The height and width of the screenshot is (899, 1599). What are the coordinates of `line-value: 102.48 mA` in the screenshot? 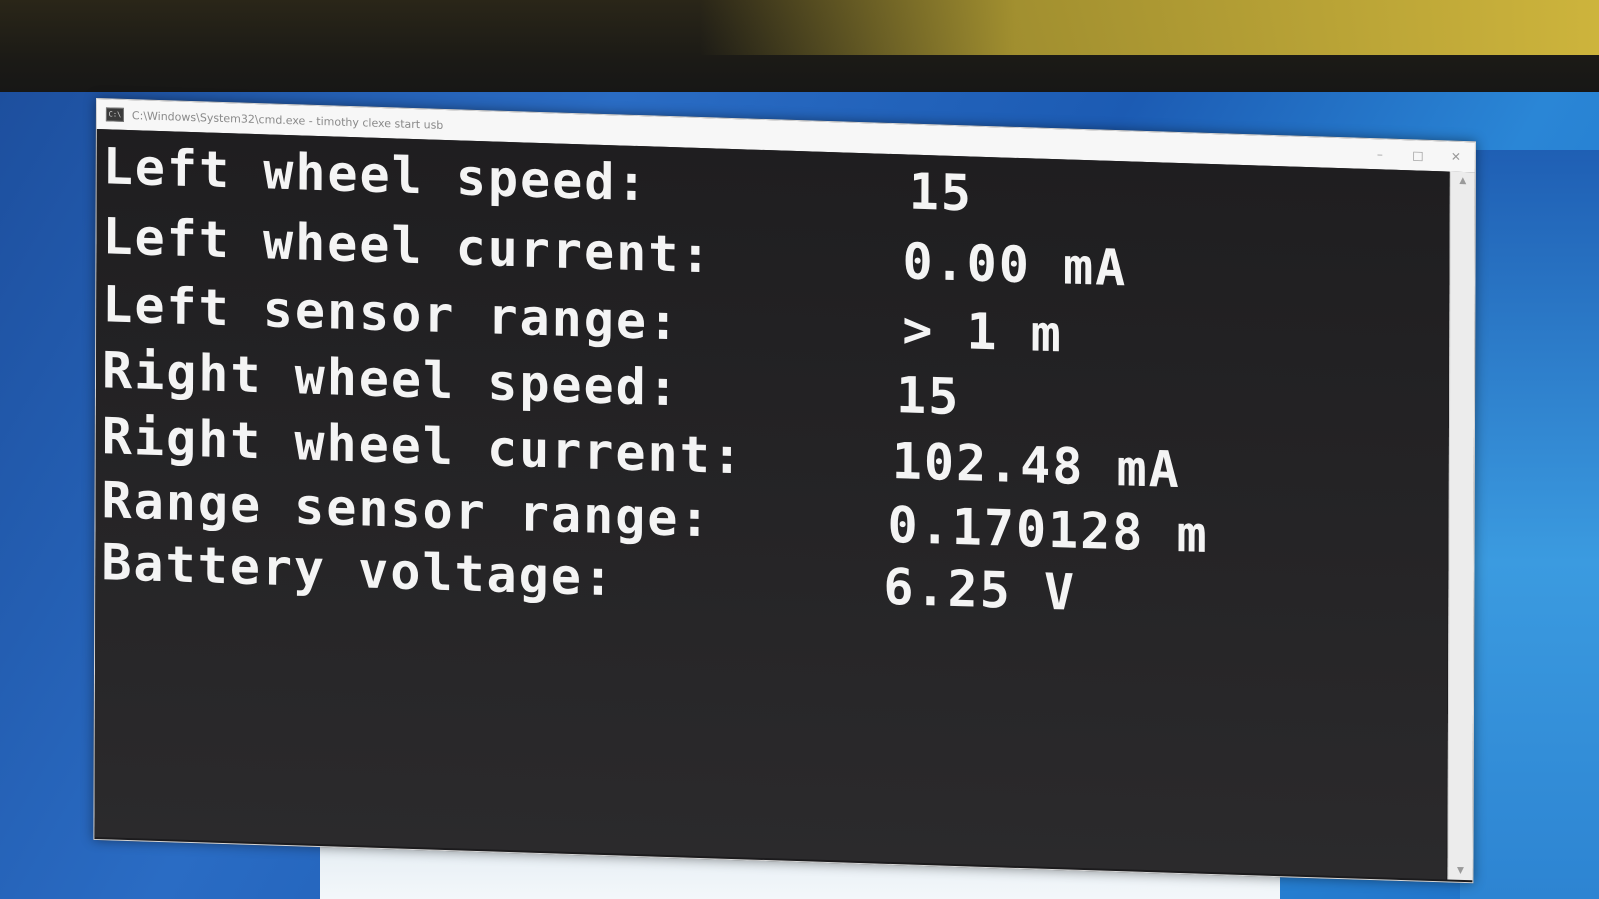 It's located at (1036, 466).